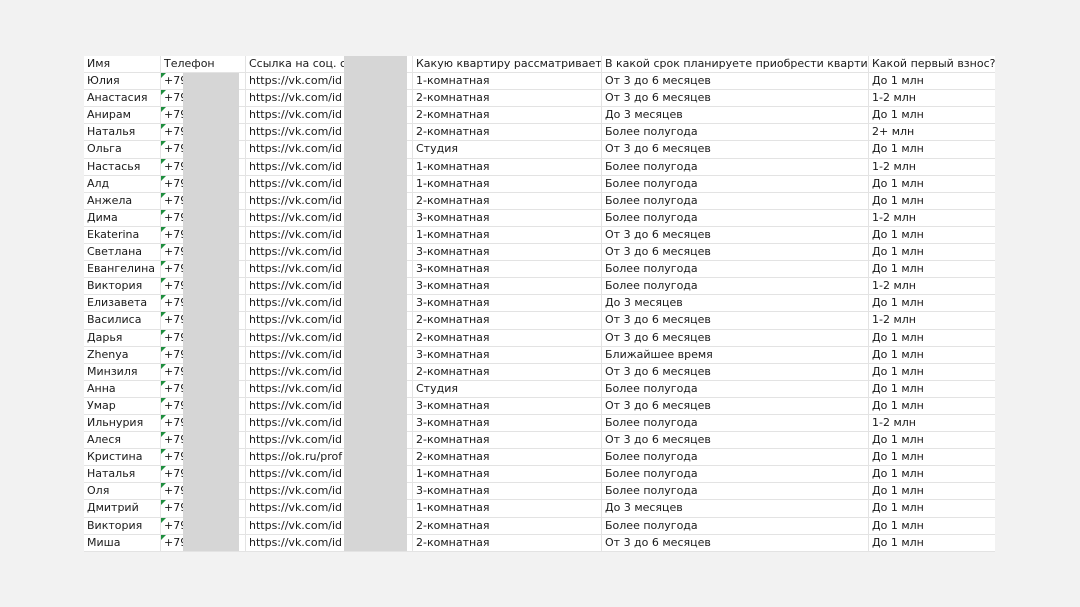 This screenshot has height=607, width=1080. What do you see at coordinates (122, 81) in the screenshot?
I see `cell-name: Юлия` at bounding box center [122, 81].